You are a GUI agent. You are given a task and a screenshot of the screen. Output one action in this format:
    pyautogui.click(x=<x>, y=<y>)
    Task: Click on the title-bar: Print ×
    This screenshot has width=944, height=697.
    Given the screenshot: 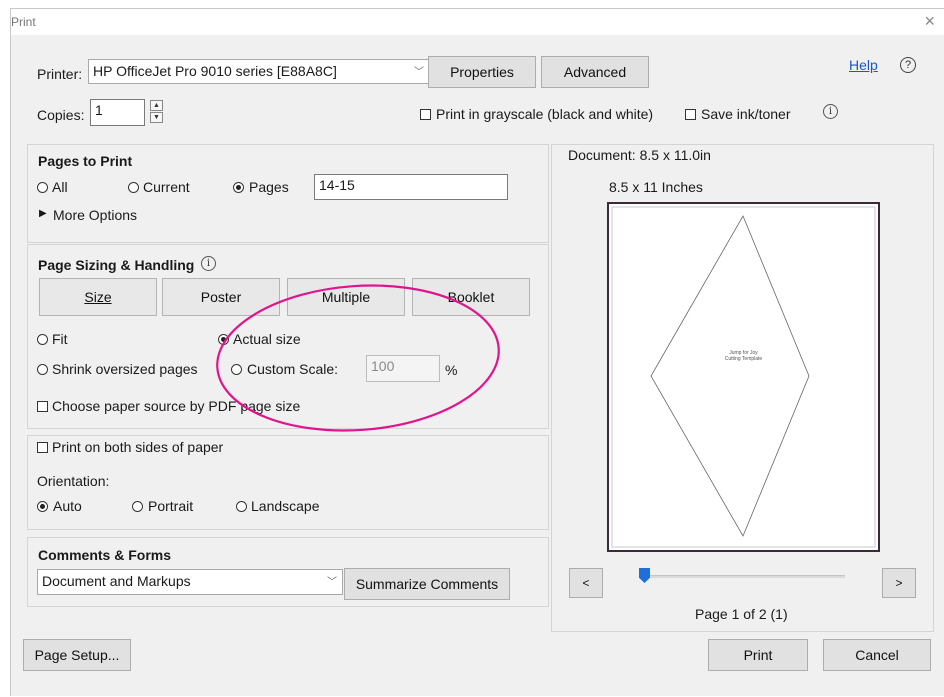 What is the action you would take?
    pyautogui.click(x=477, y=22)
    